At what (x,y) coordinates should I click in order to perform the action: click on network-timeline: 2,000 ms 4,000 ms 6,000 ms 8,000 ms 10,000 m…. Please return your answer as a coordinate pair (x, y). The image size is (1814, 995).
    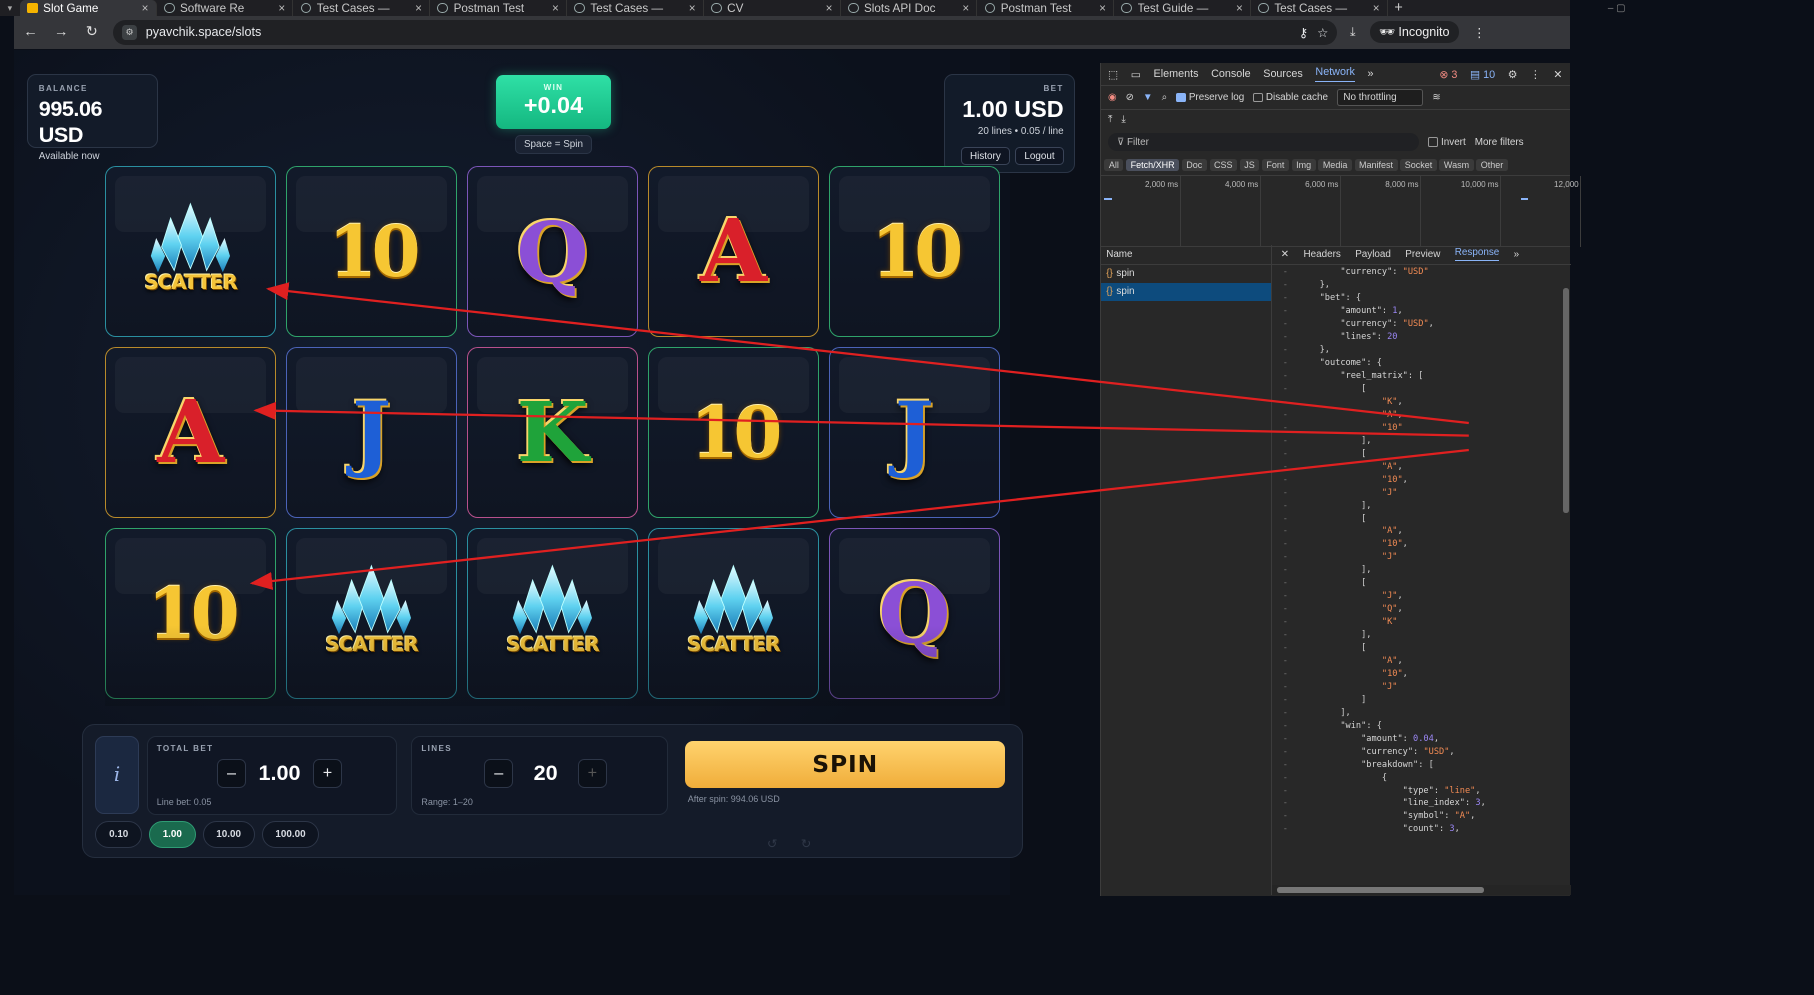
    Looking at the image, I should click on (1341, 211).